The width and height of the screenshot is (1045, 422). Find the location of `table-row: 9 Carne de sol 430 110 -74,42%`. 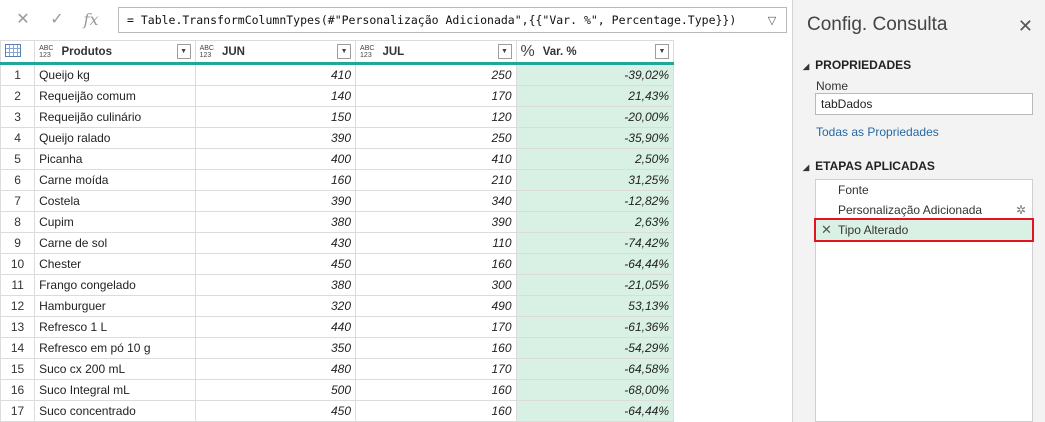

table-row: 9 Carne de sol 430 110 -74,42% is located at coordinates (337, 243).